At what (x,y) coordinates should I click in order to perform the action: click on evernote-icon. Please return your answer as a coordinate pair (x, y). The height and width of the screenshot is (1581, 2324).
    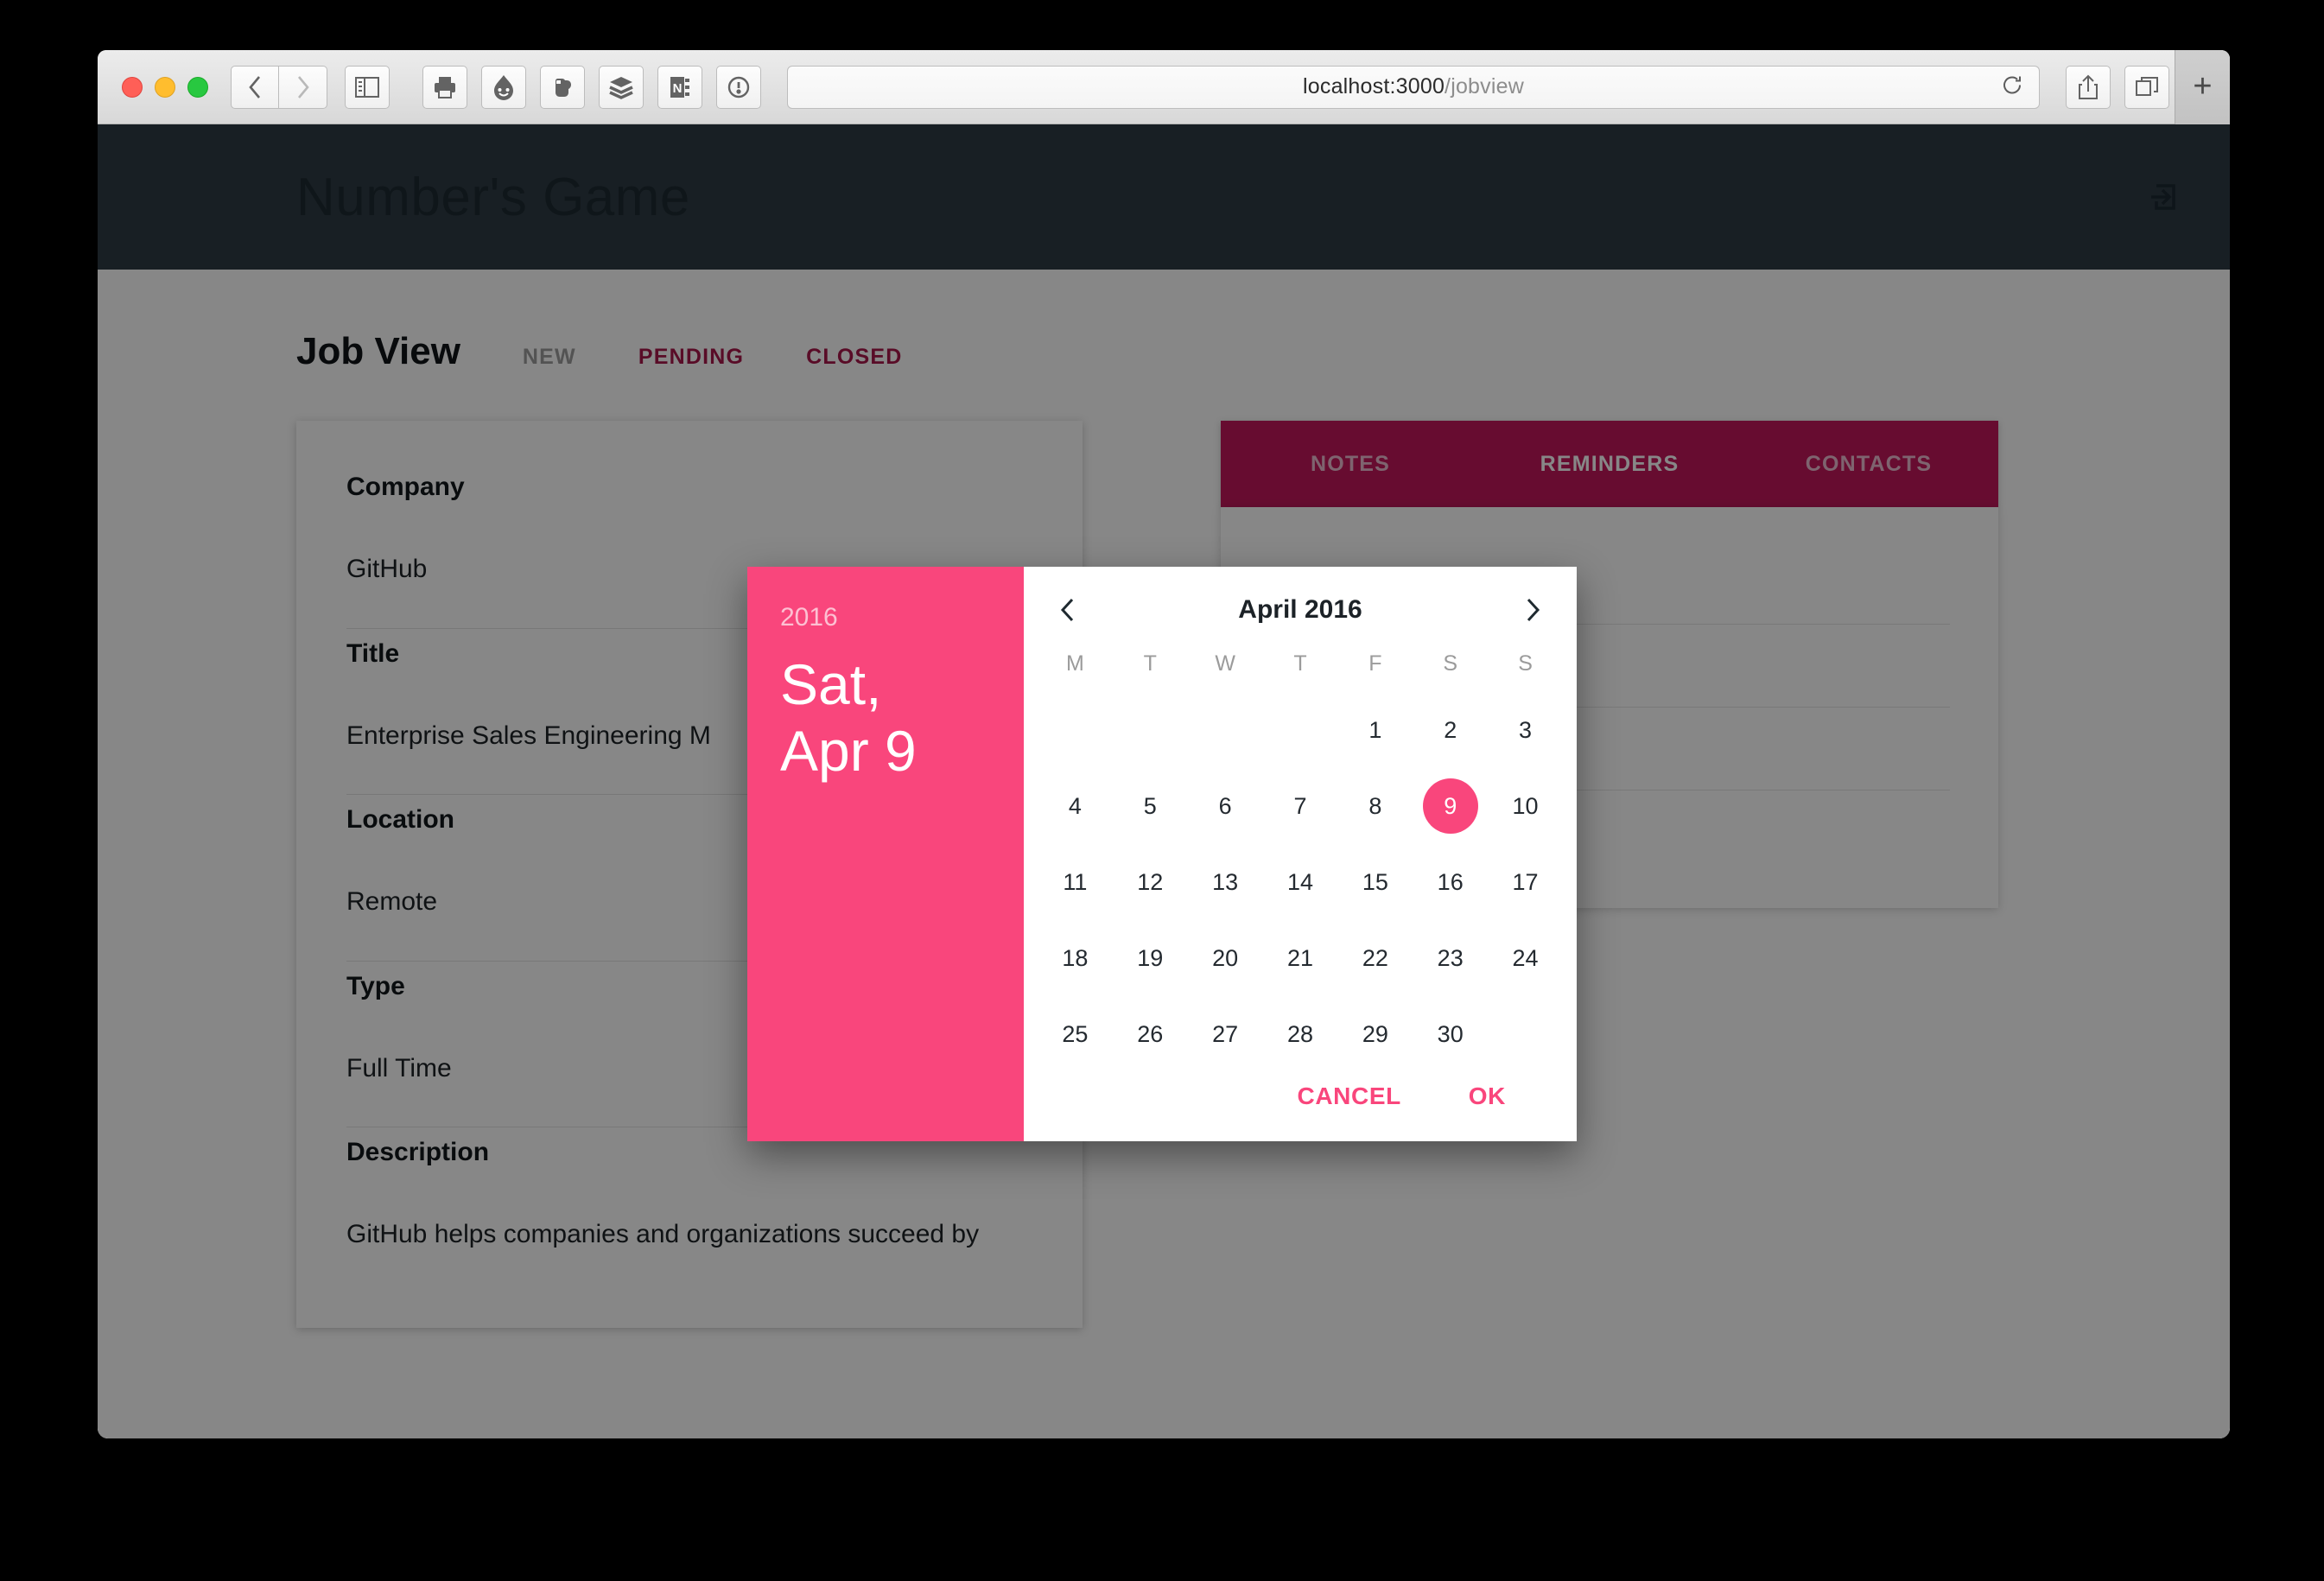
    Looking at the image, I should click on (562, 87).